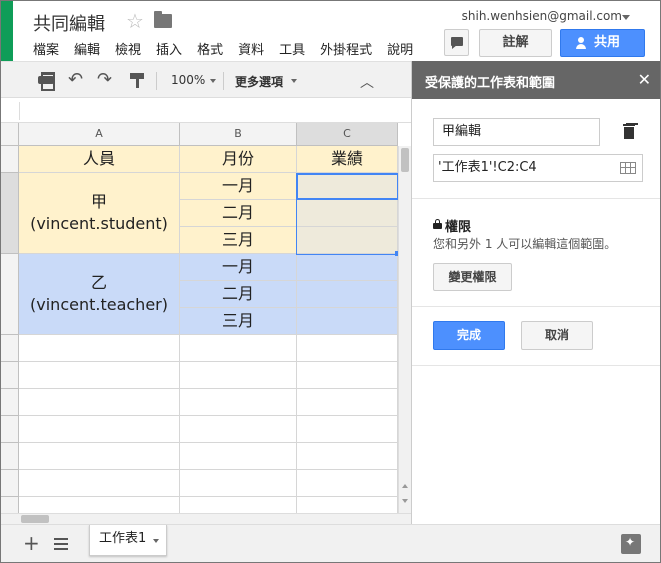 Image resolution: width=661 pixels, height=563 pixels. Describe the element at coordinates (135, 21) in the screenshot. I see `star-icon: ☆` at that location.